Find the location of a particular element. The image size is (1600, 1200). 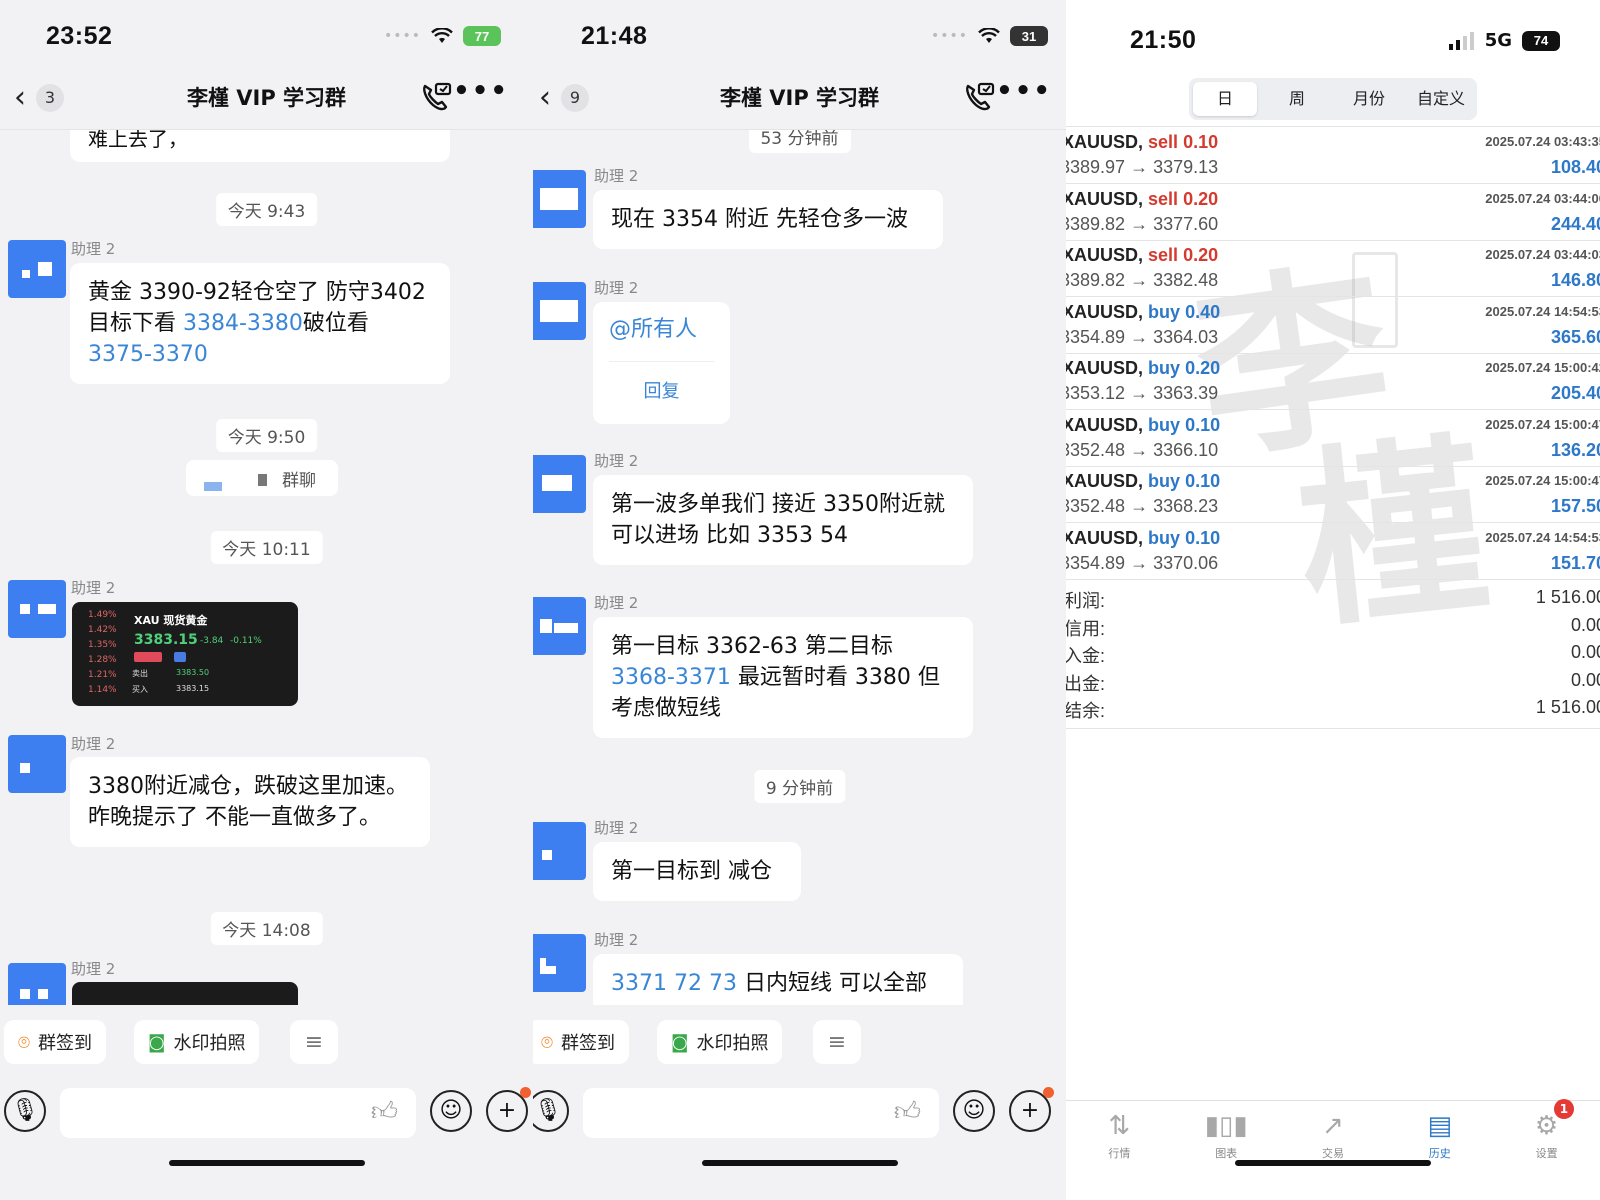

quote-pct: -0.11% is located at coordinates (246, 641).